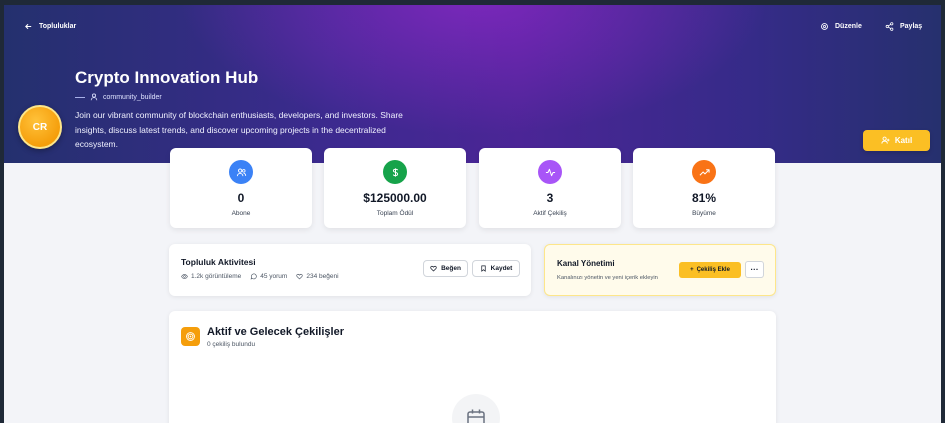  What do you see at coordinates (754, 269) in the screenshot?
I see `more-options-button: ···` at bounding box center [754, 269].